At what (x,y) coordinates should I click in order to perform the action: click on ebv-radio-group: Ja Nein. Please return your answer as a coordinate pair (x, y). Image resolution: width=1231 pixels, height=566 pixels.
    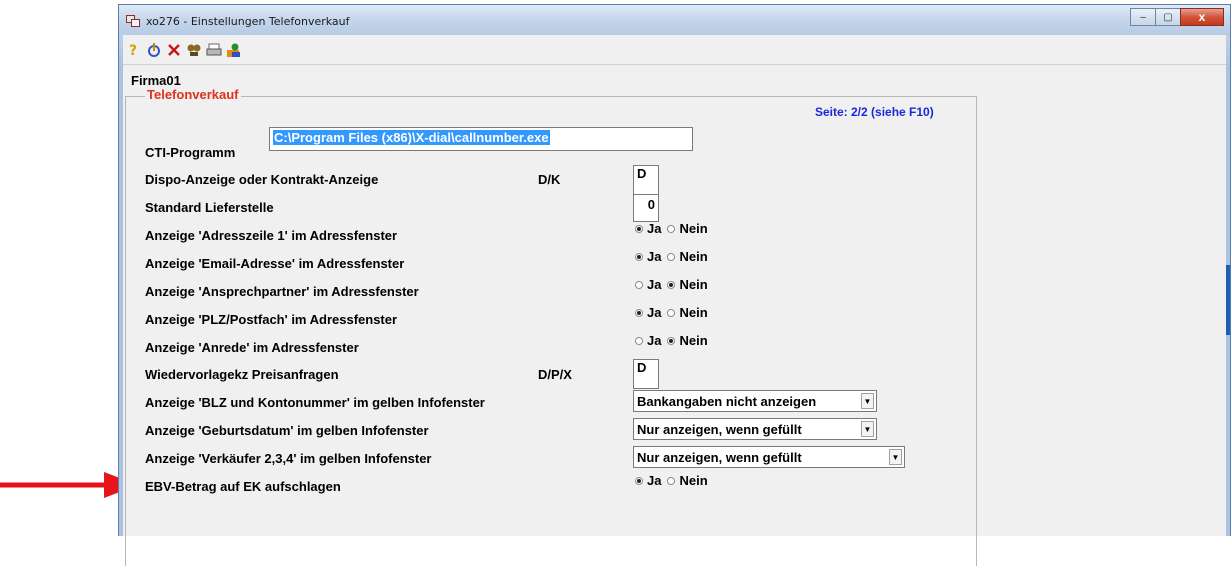
    Looking at the image, I should click on (671, 480).